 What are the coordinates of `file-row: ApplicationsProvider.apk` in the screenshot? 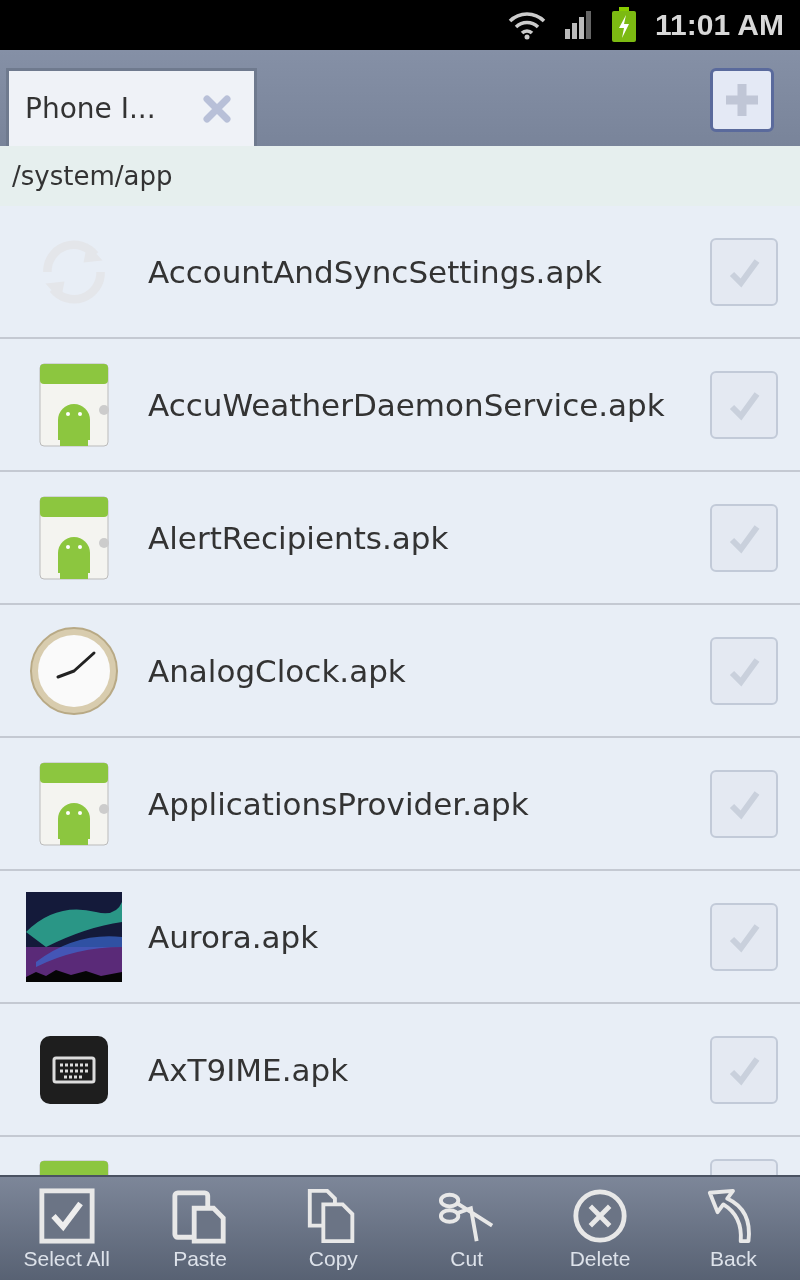 It's located at (400, 804).